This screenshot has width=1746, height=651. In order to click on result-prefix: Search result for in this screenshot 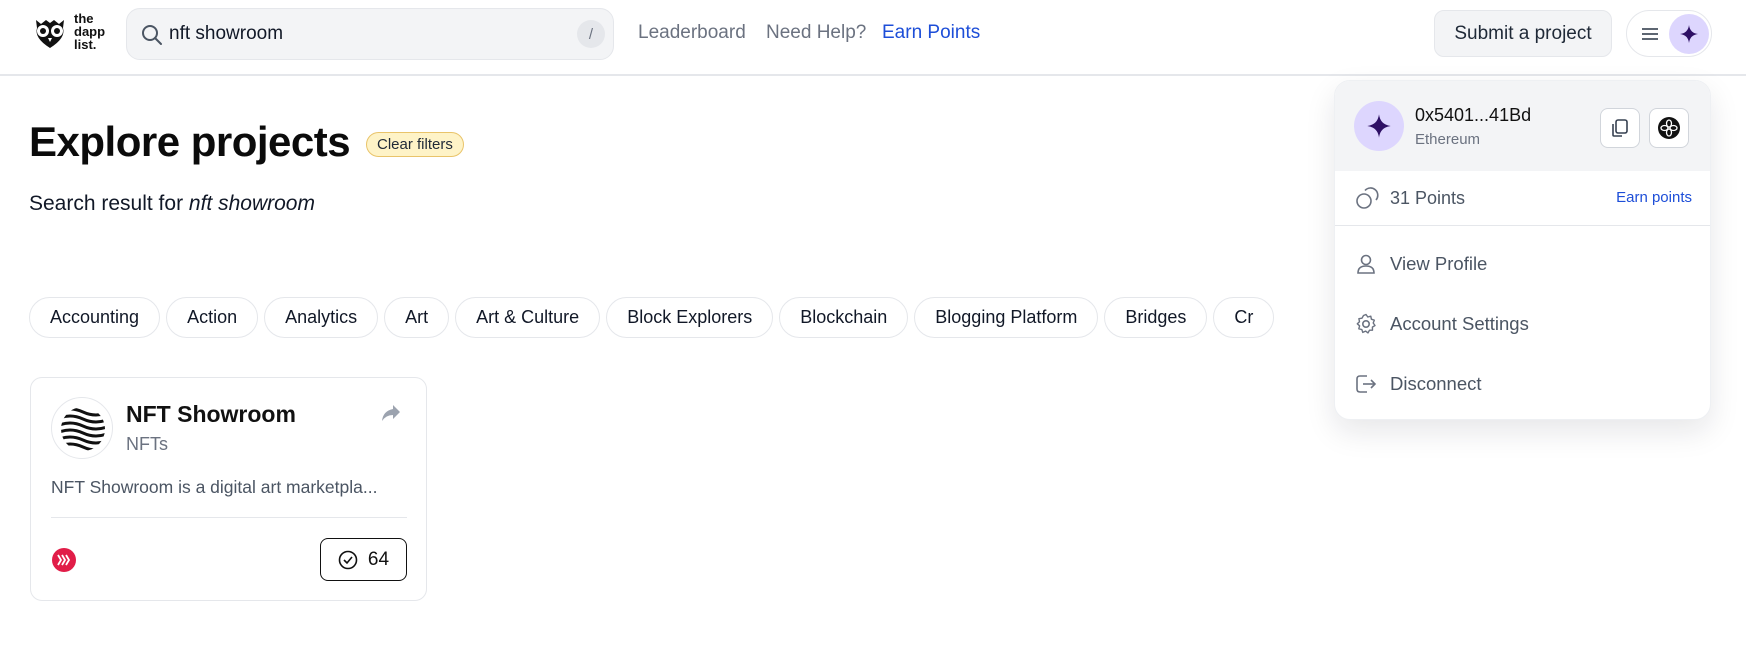, I will do `click(106, 203)`.